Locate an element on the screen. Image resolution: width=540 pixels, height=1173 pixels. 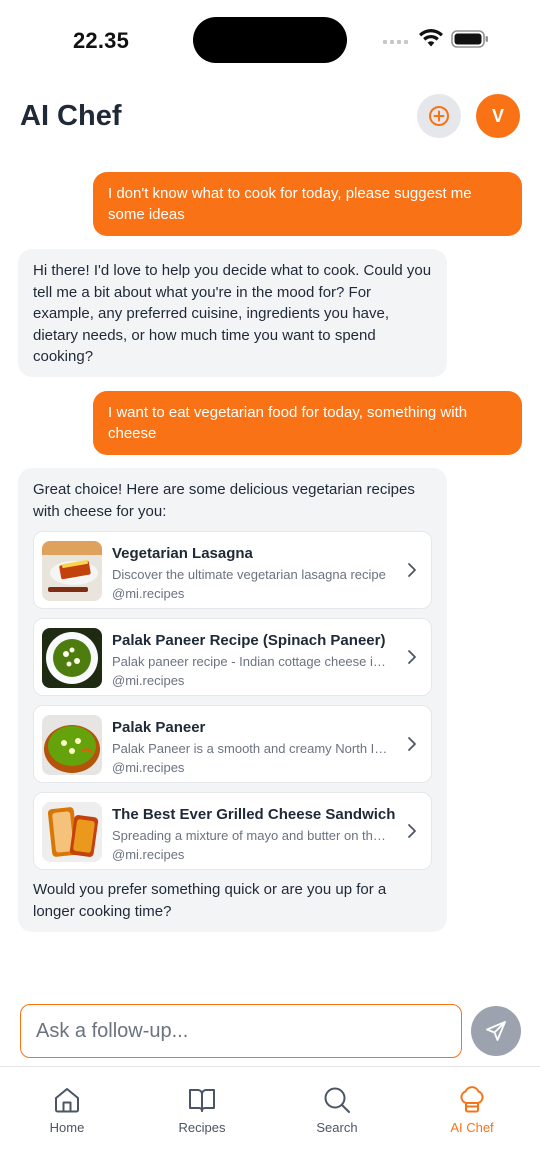
send-button is located at coordinates (496, 1031).